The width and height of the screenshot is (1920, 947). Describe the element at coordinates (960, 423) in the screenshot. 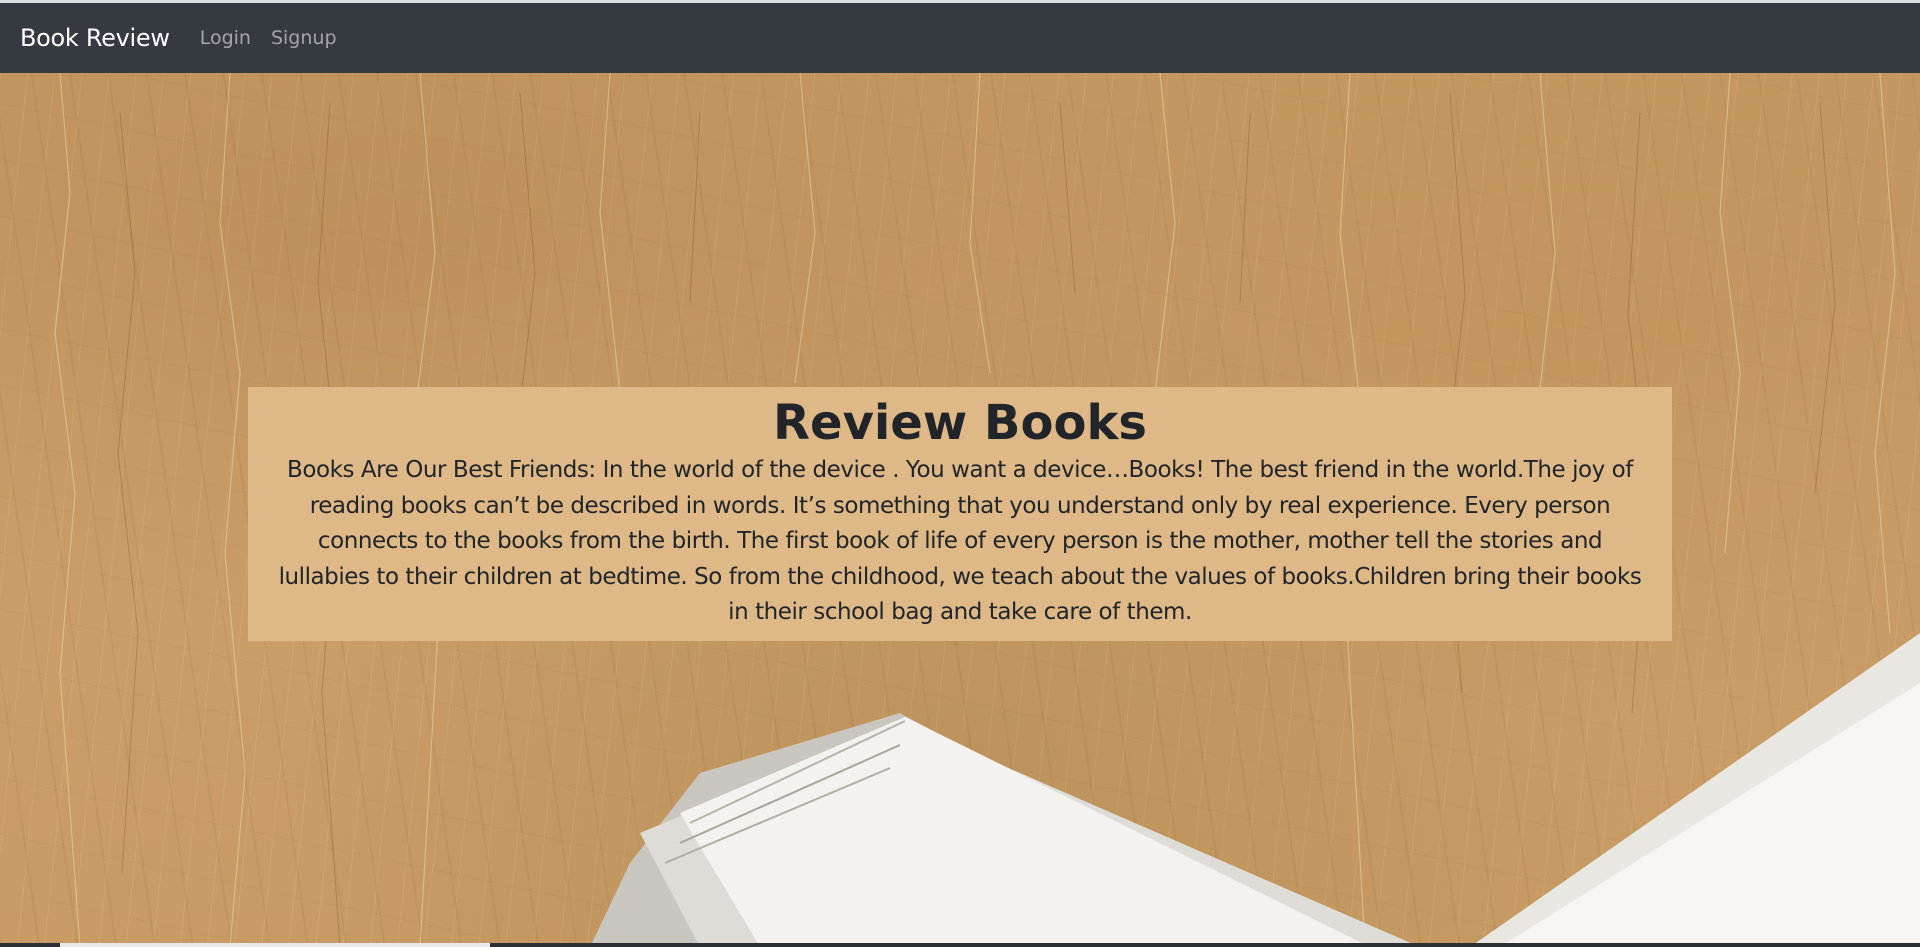

I see `page-title: Review Books` at that location.